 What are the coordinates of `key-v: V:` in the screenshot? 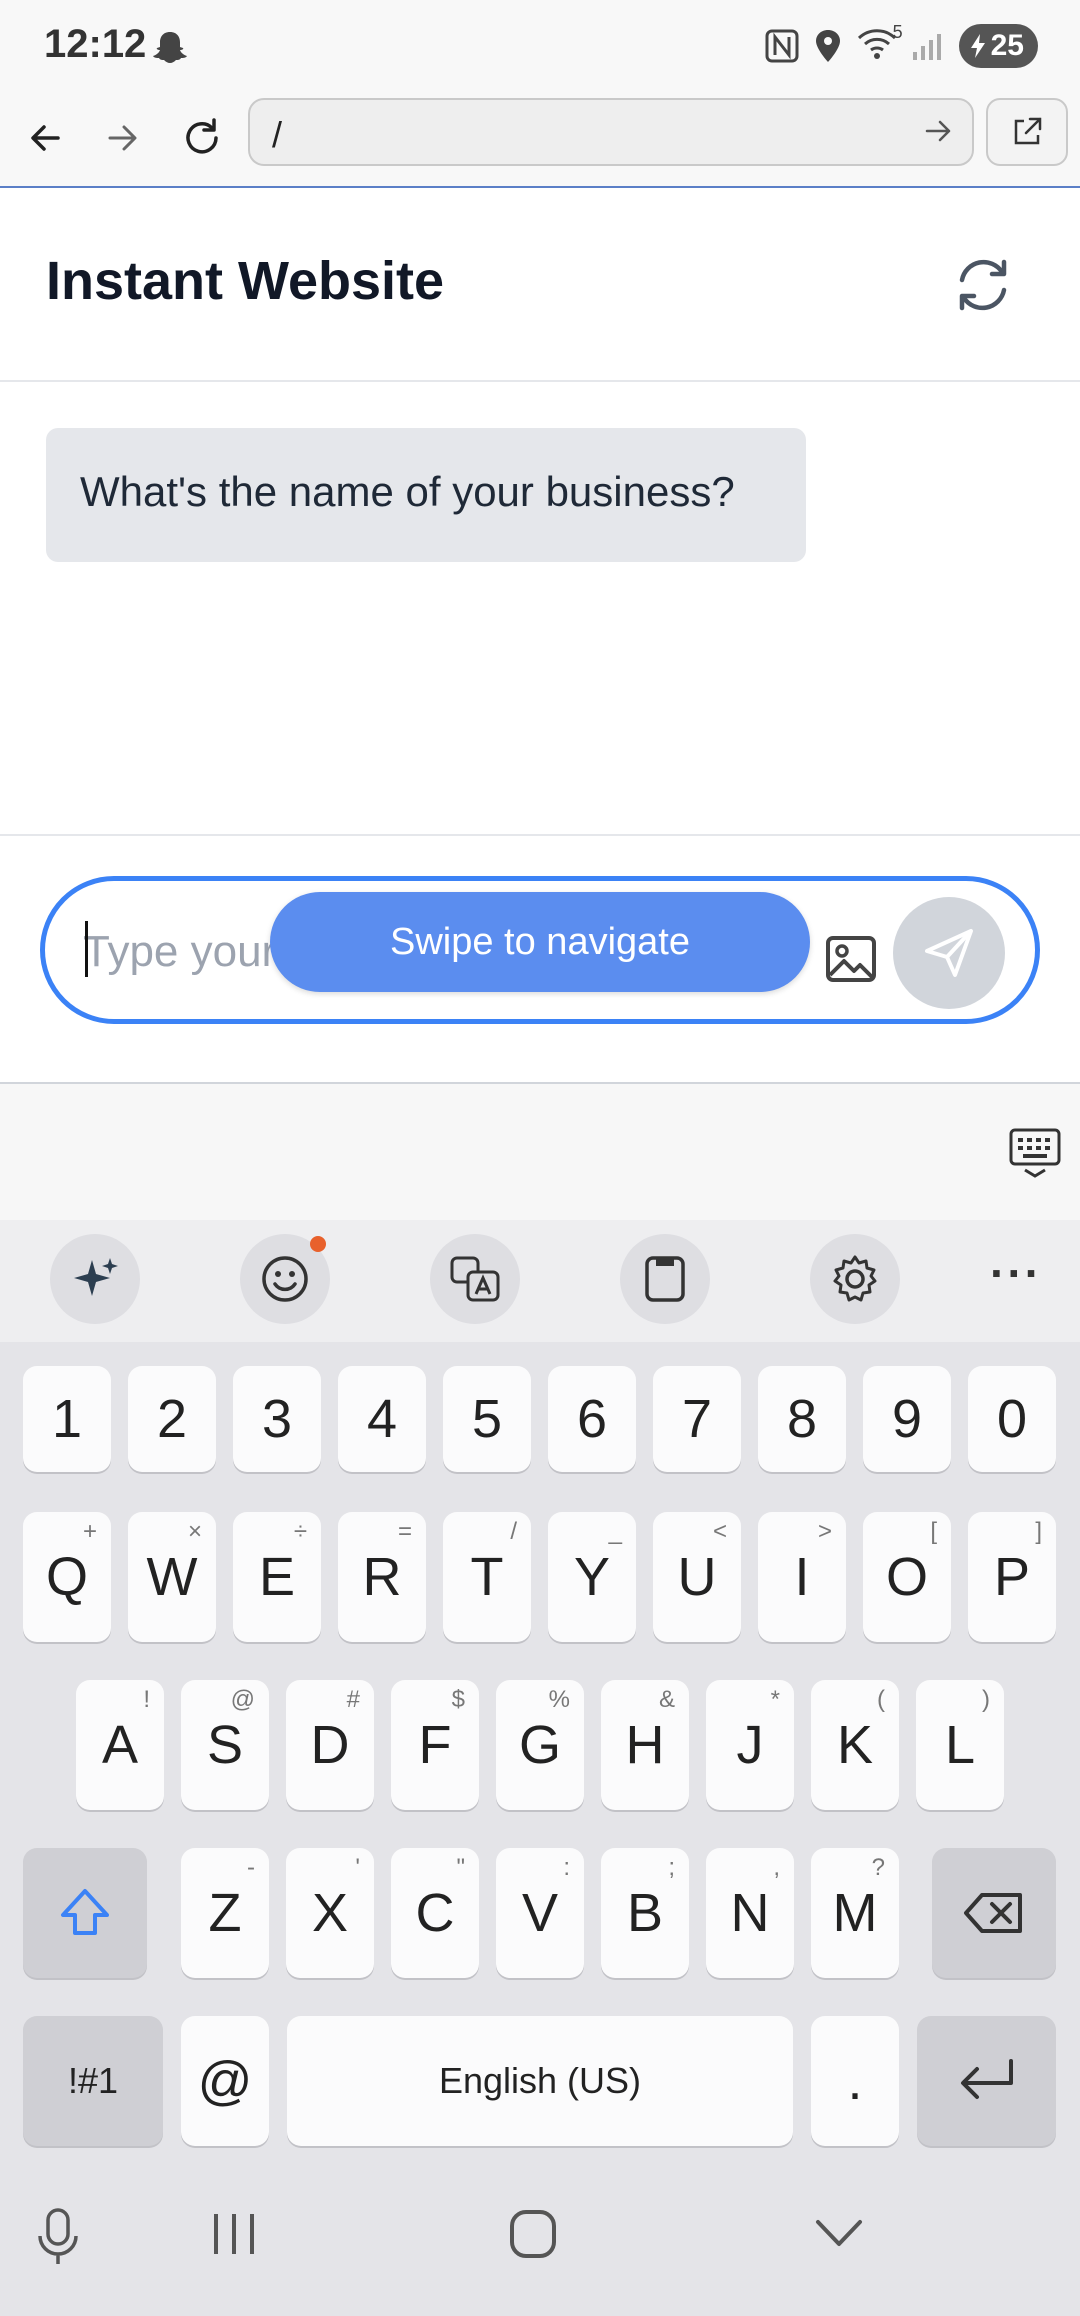 It's located at (540, 1913).